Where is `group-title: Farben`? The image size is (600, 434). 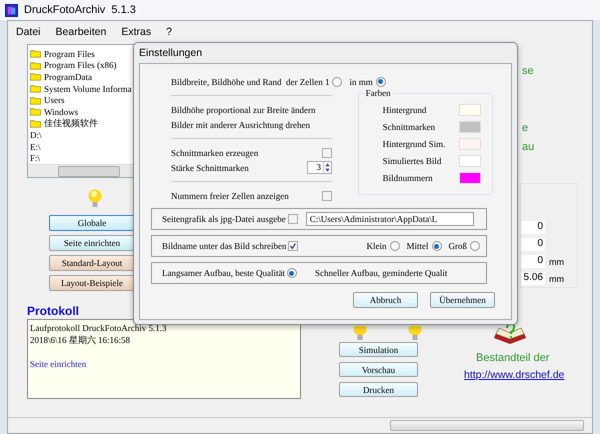
group-title: Farben is located at coordinates (378, 93).